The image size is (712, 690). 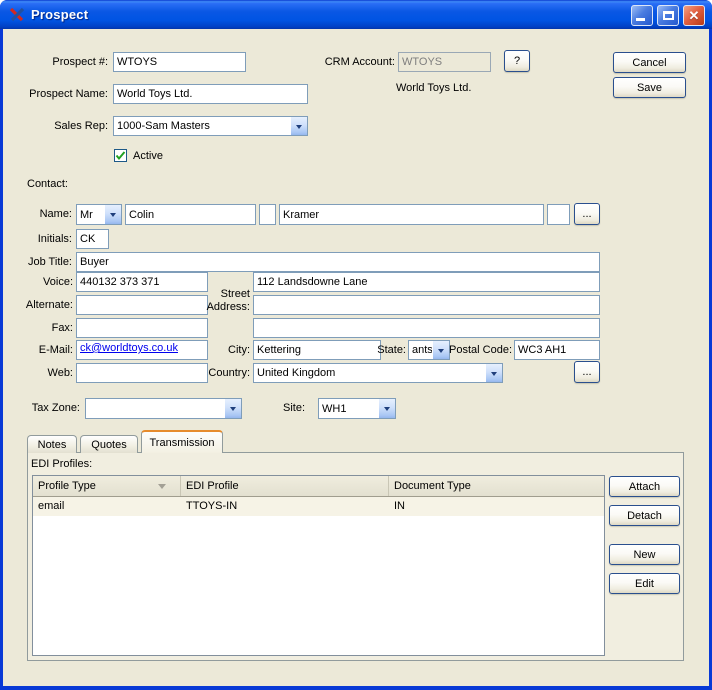 What do you see at coordinates (426, 328) in the screenshot?
I see `address-line3-input` at bounding box center [426, 328].